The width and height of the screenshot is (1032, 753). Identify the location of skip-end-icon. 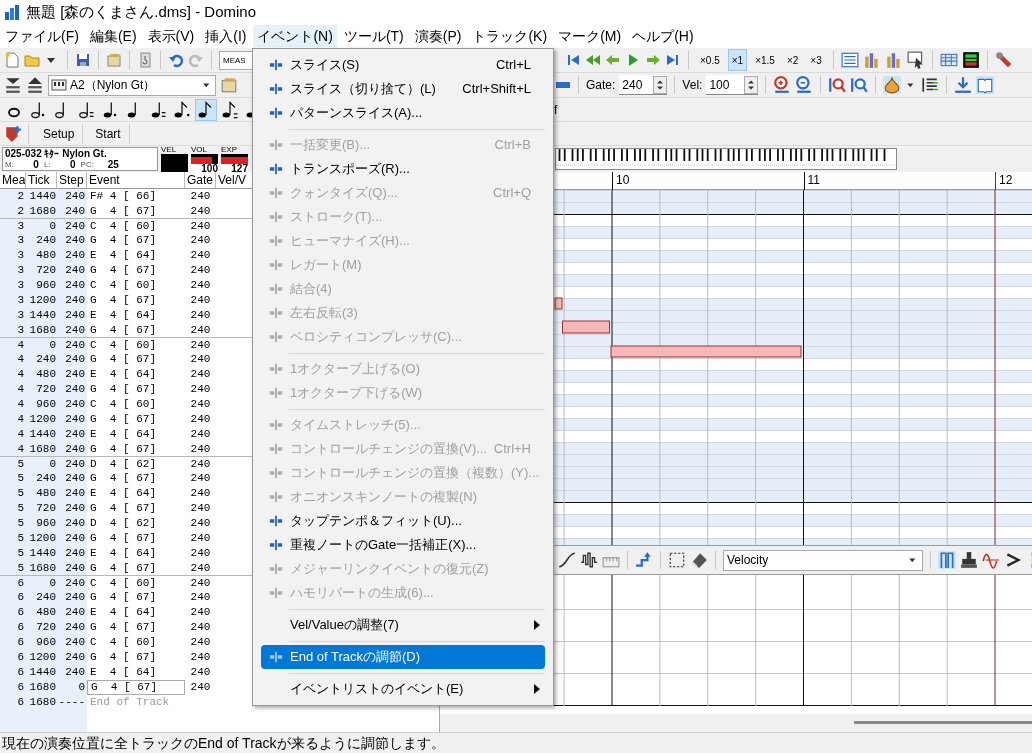
(673, 60).